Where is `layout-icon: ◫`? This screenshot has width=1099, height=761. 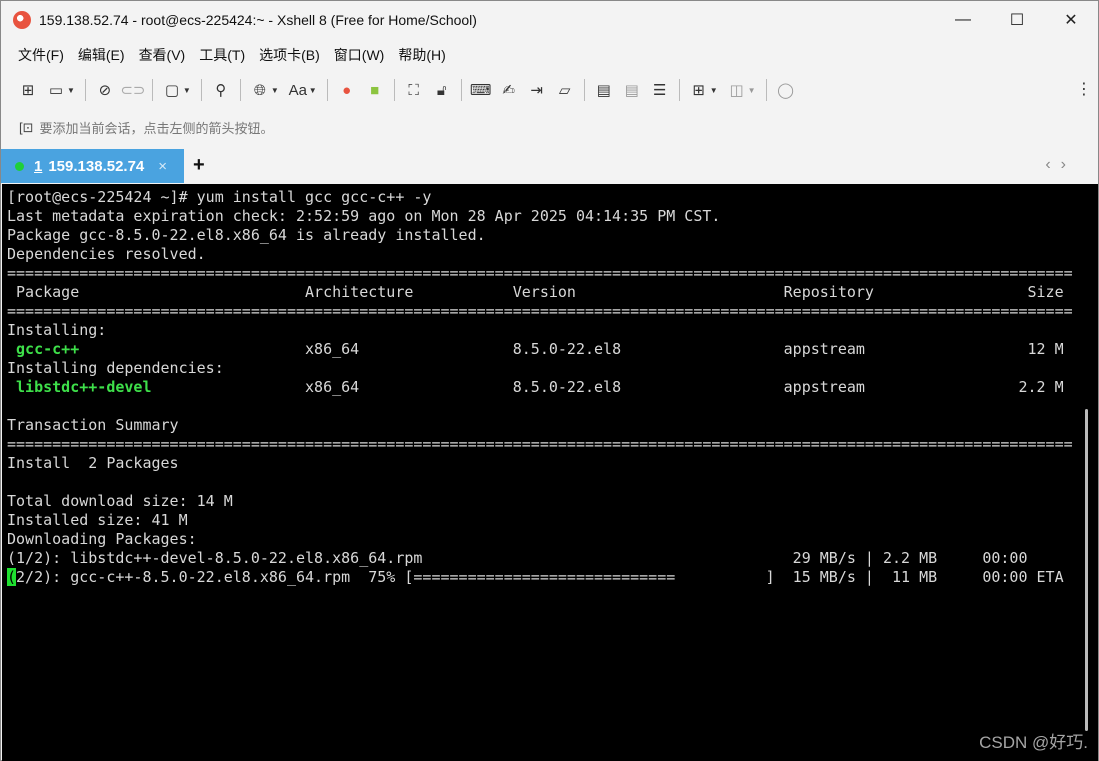 layout-icon: ◫ is located at coordinates (737, 90).